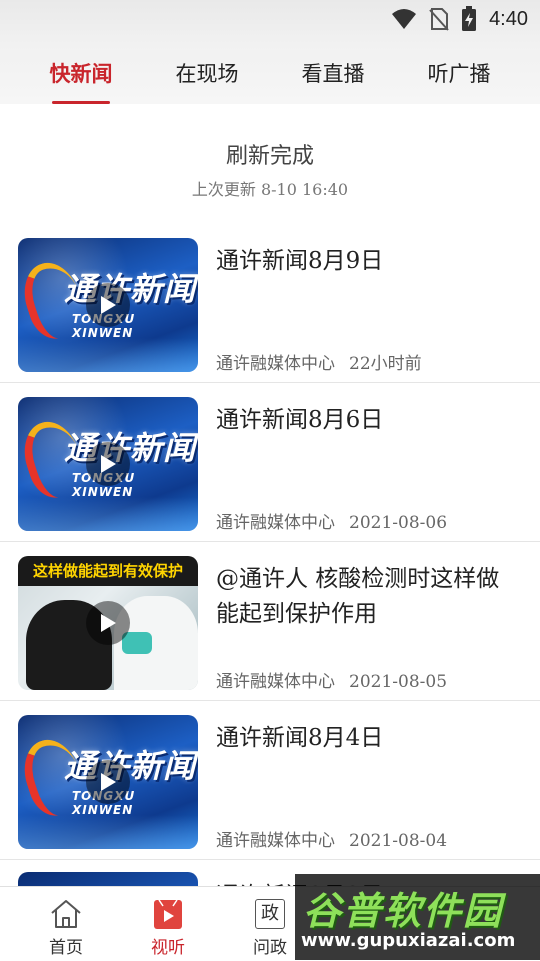 The image size is (540, 961). I want to click on nav-video: 视听, so click(168, 927).